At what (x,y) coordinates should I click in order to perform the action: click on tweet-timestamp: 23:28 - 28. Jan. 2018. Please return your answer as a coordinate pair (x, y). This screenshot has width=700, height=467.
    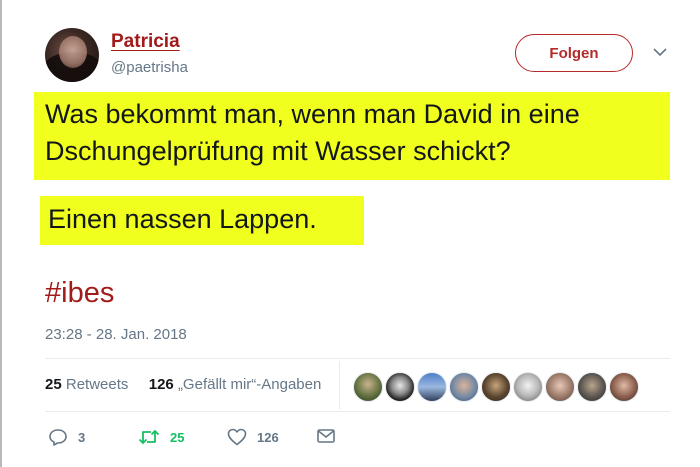
    Looking at the image, I should click on (116, 334).